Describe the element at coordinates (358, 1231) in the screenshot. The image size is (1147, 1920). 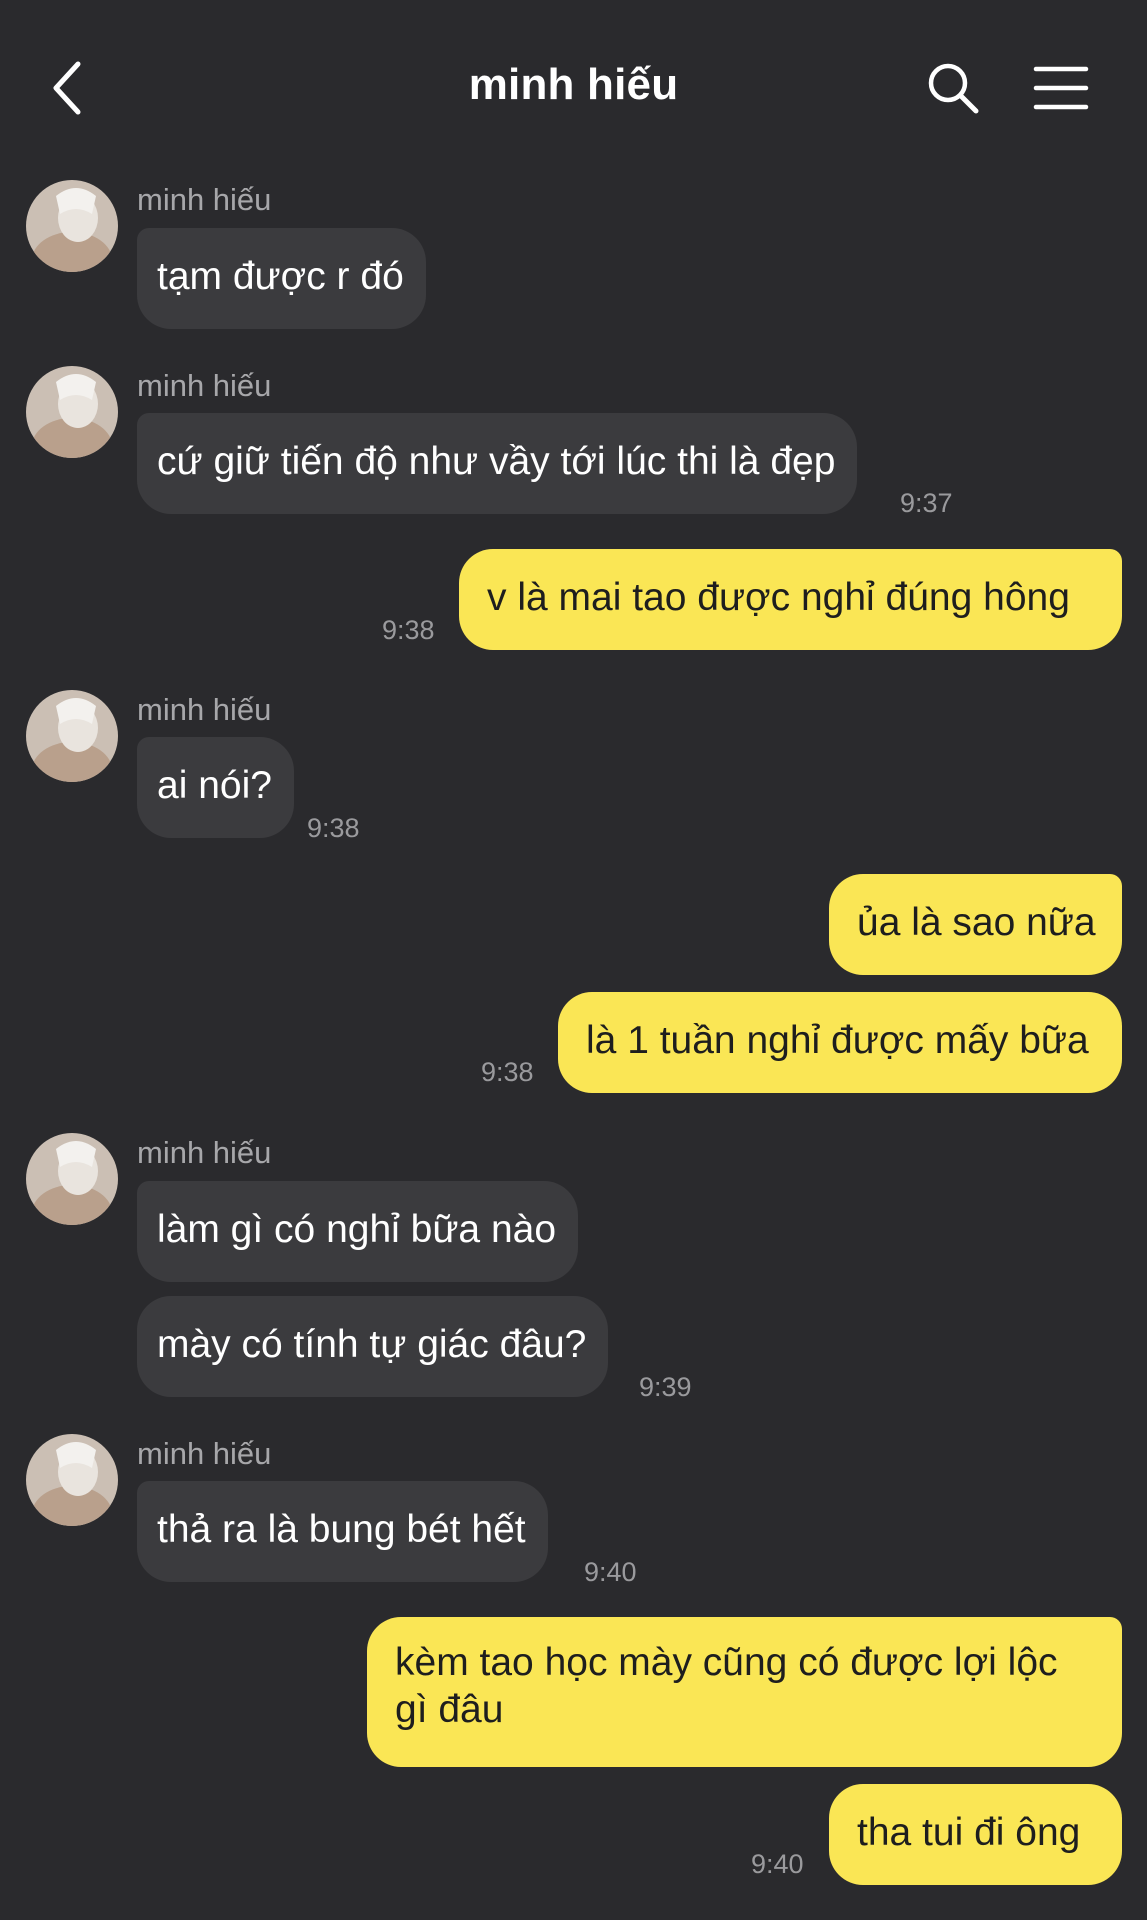
I see `message-bubble: làm gì có nghỉ bữa nào` at that location.